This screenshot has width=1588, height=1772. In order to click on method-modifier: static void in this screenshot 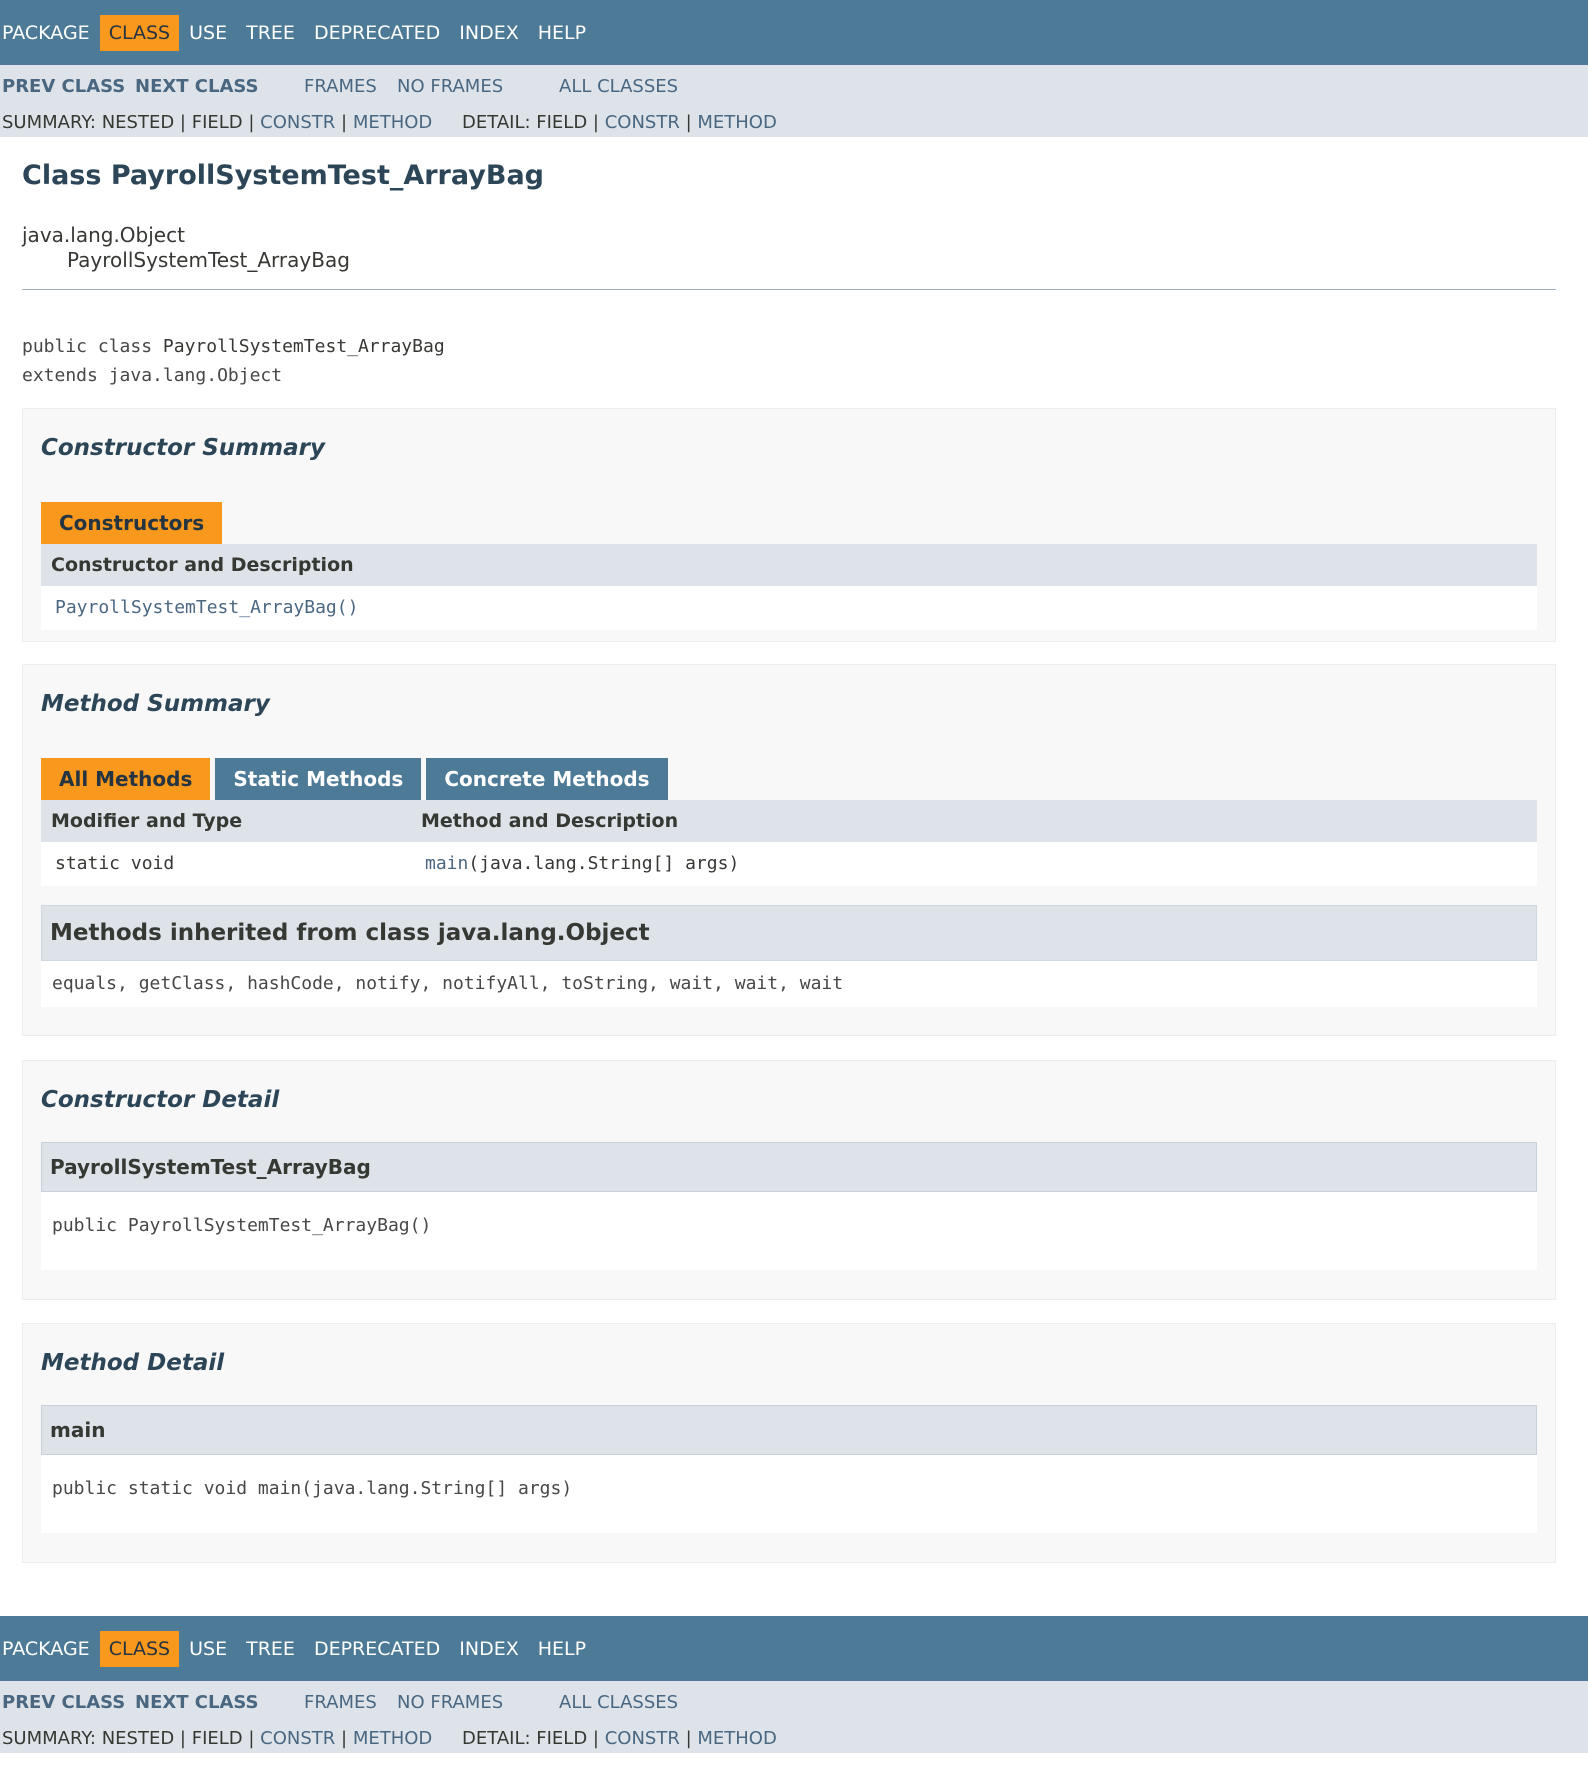, I will do `click(115, 863)`.